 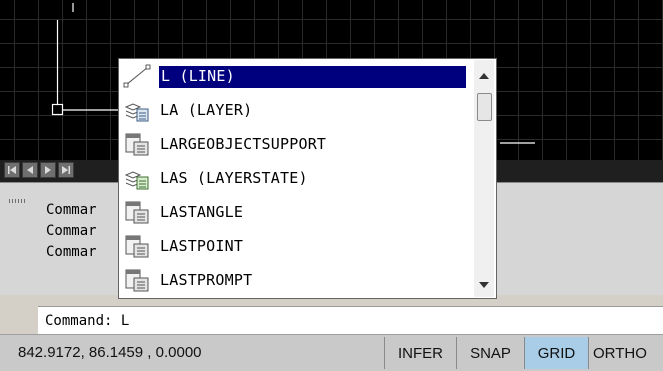 I want to click on vertical-scrollbar, so click(x=484, y=178).